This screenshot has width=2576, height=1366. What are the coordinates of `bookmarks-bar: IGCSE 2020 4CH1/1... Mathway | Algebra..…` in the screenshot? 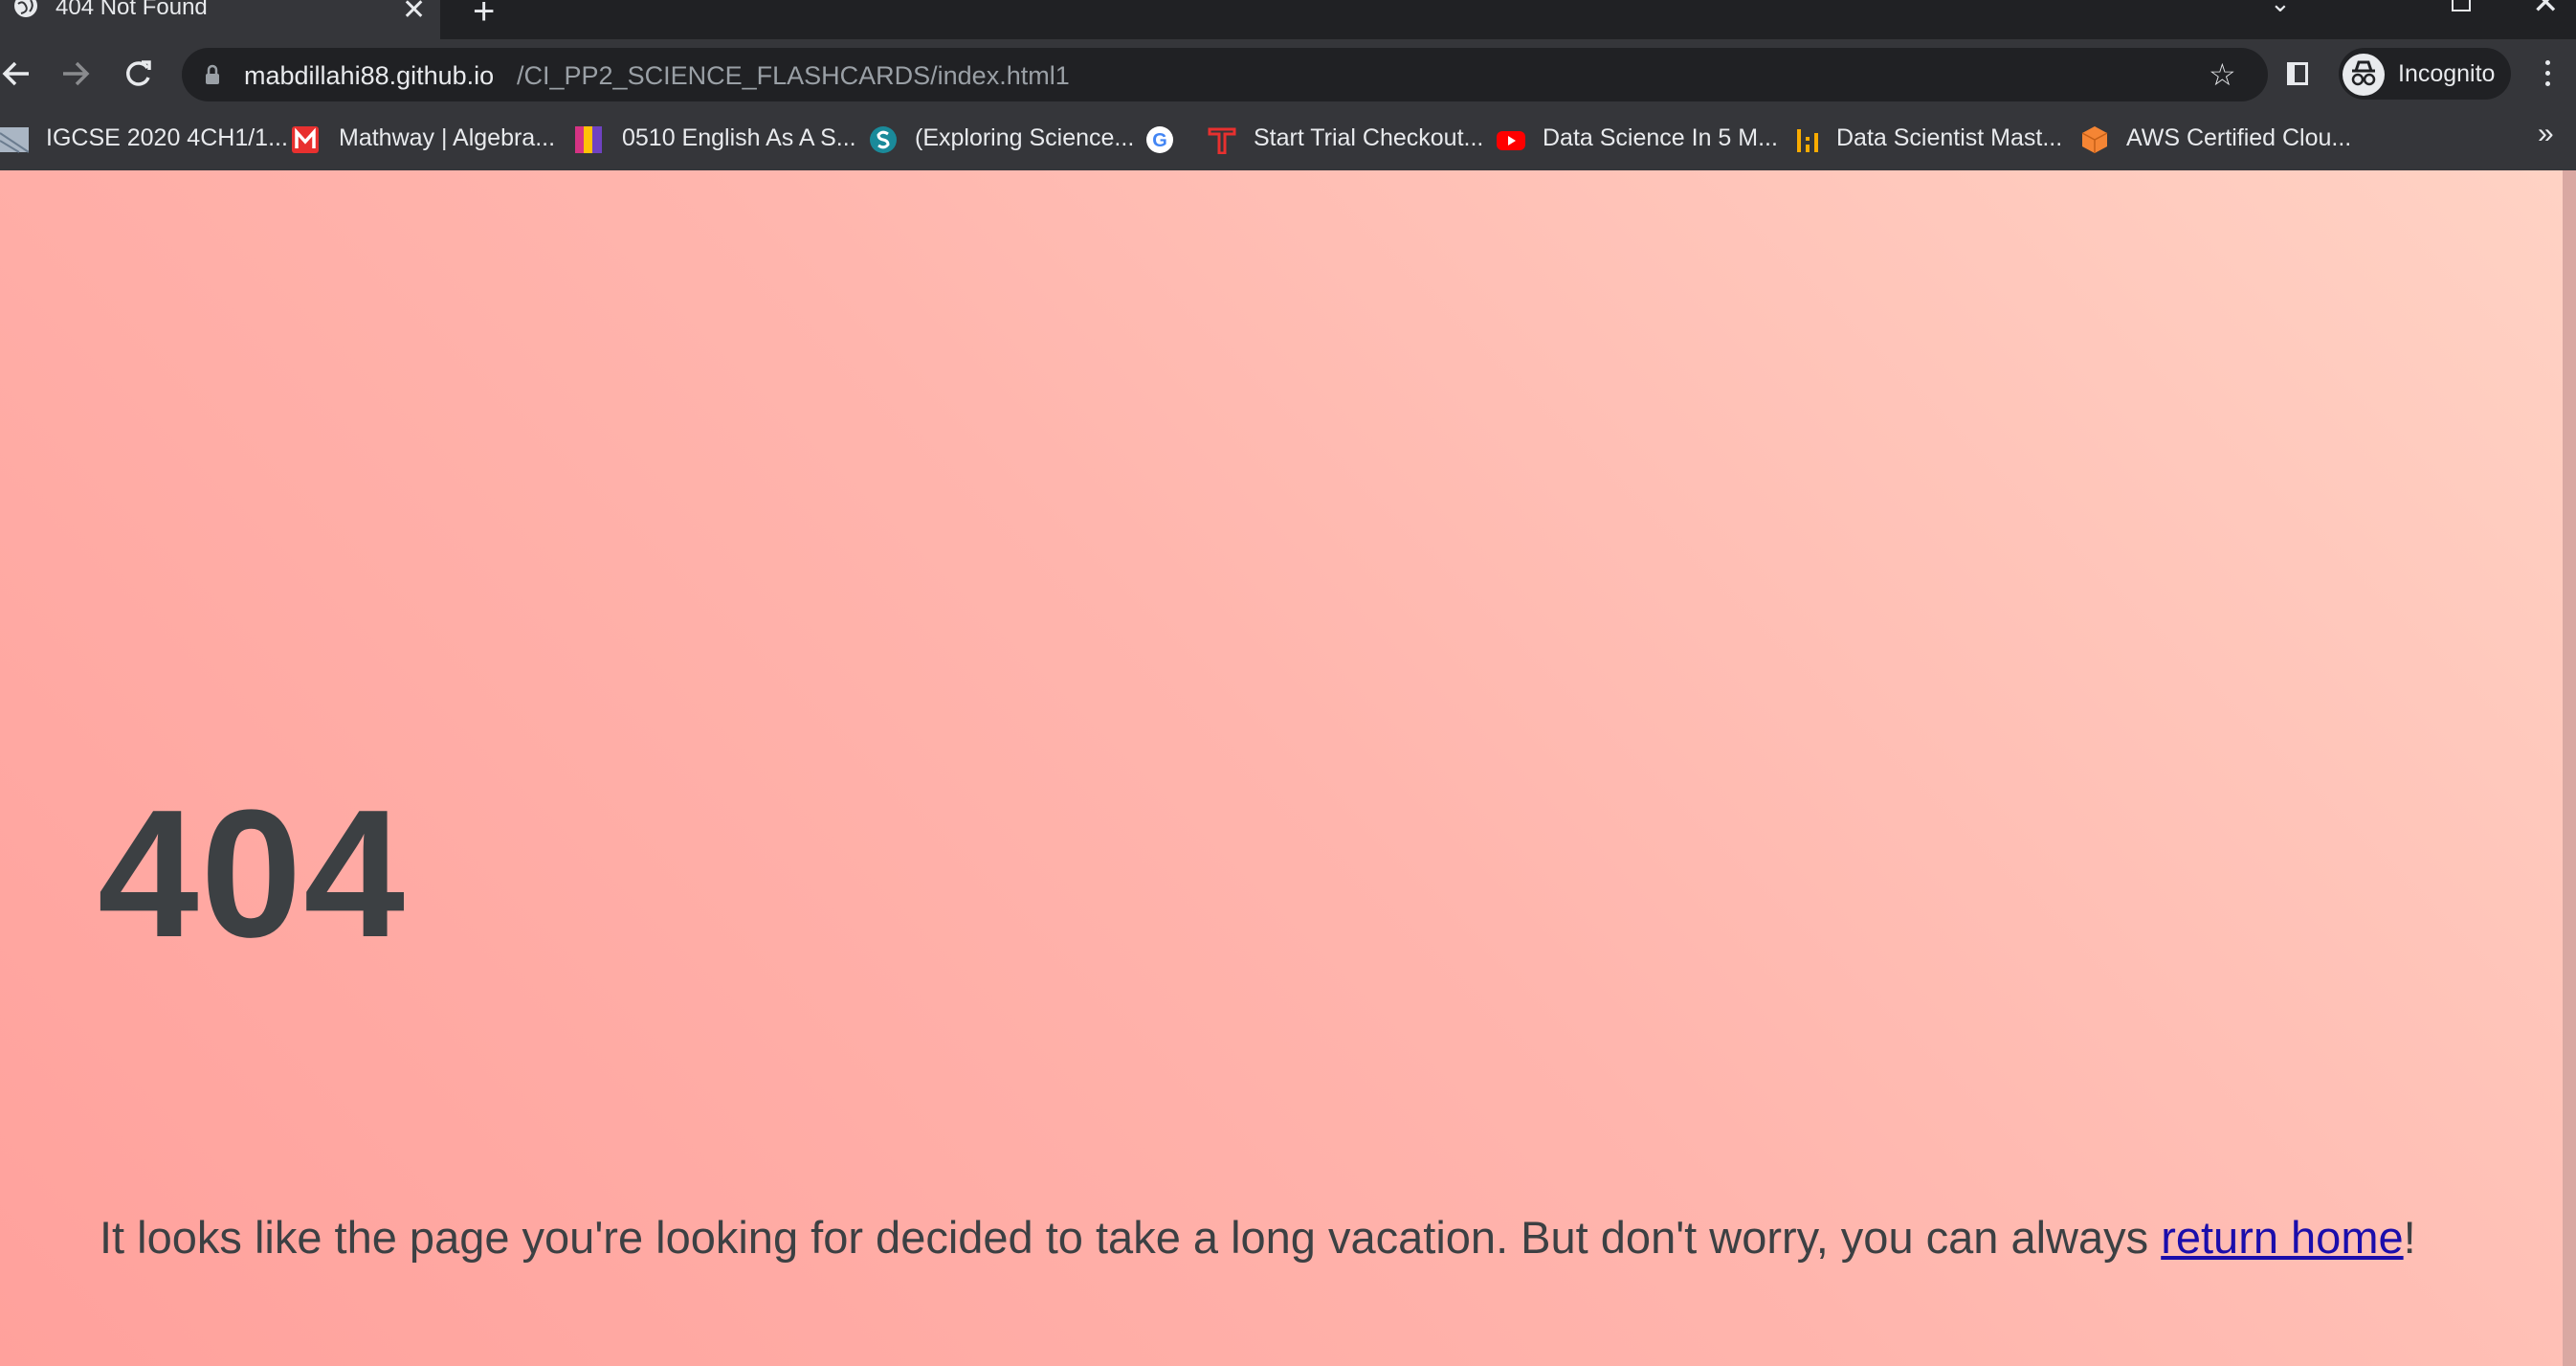 It's located at (1288, 140).